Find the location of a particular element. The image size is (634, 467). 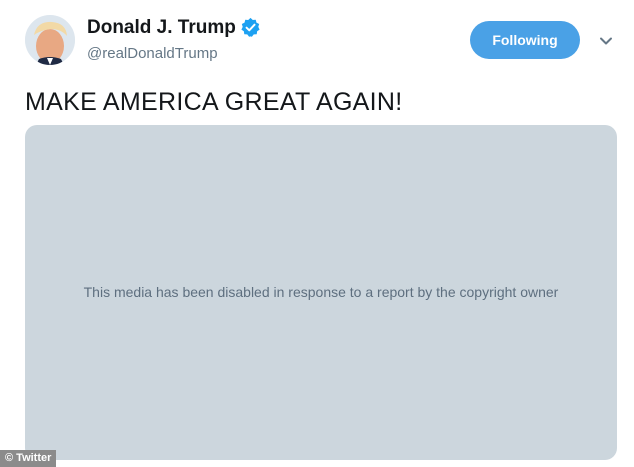

author-display-name: Donald J. Trump is located at coordinates (161, 28).